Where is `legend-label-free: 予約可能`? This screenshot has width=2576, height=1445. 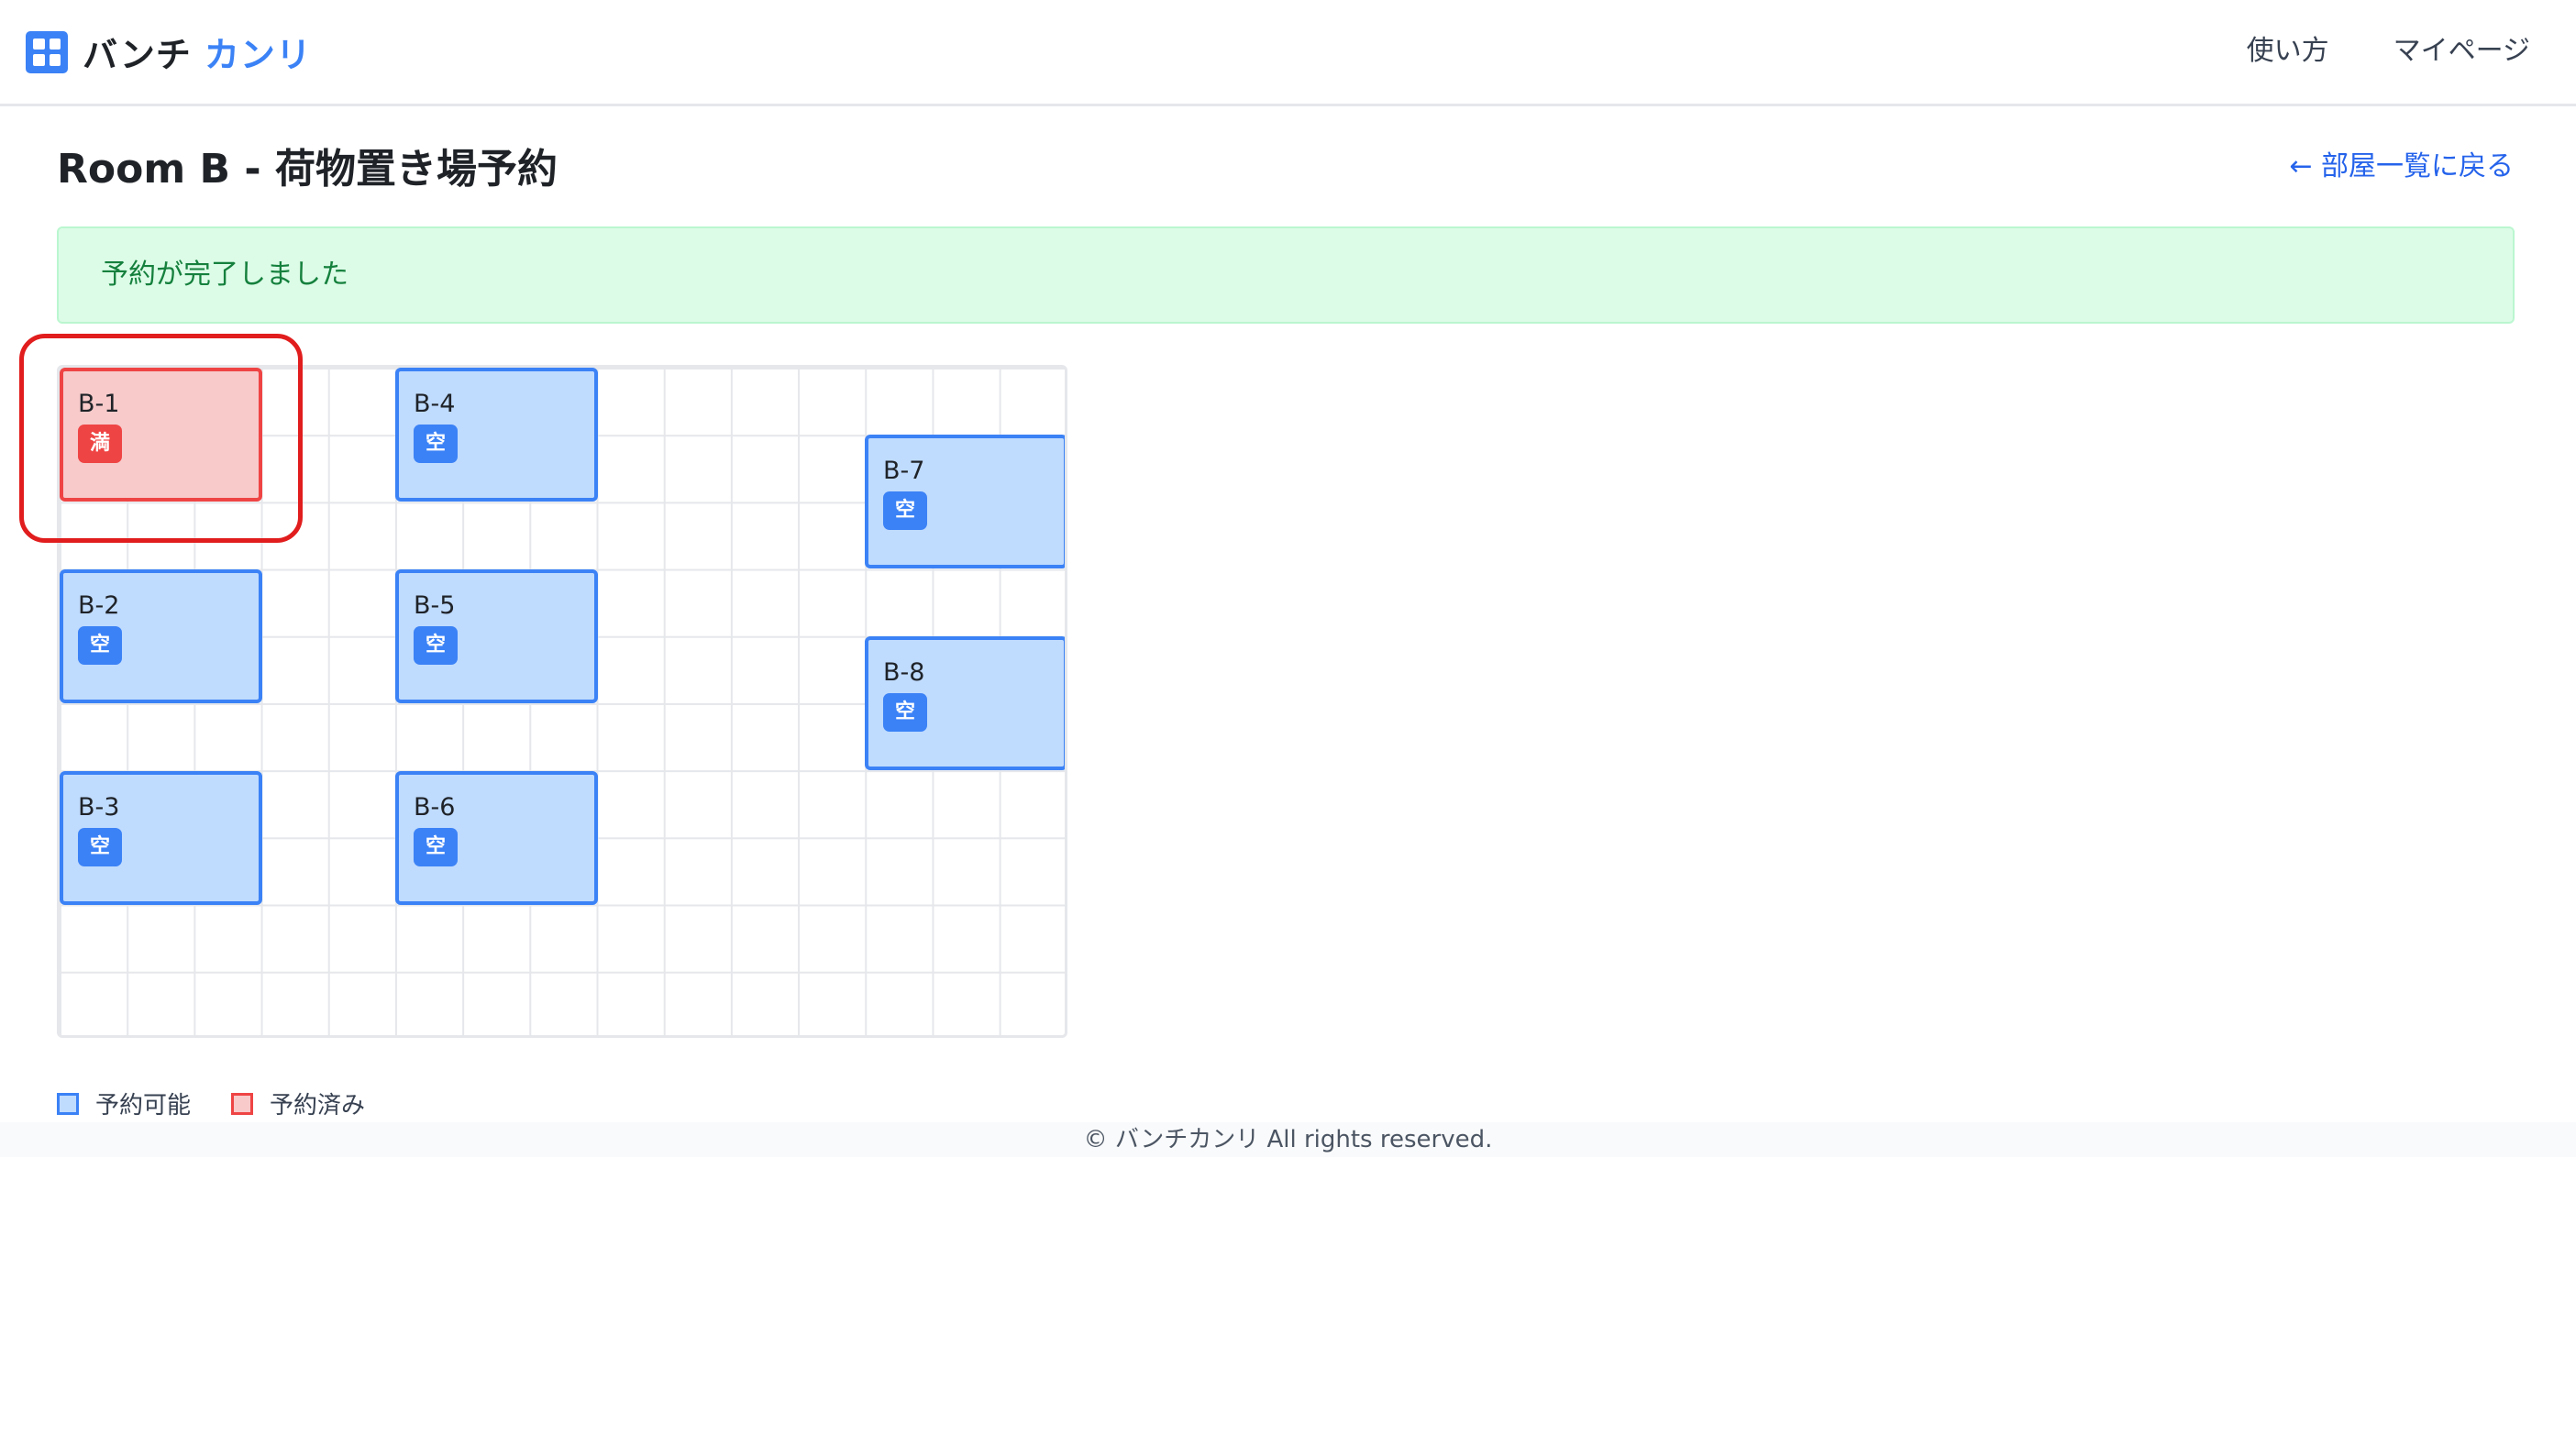
legend-label-free: 予約可能 is located at coordinates (143, 1106).